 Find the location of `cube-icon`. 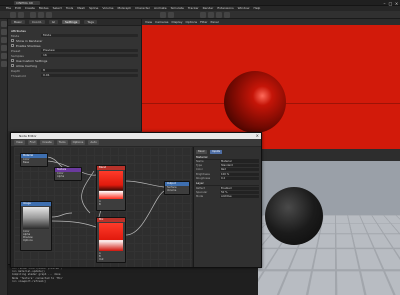

cube-icon is located at coordinates (203, 15).